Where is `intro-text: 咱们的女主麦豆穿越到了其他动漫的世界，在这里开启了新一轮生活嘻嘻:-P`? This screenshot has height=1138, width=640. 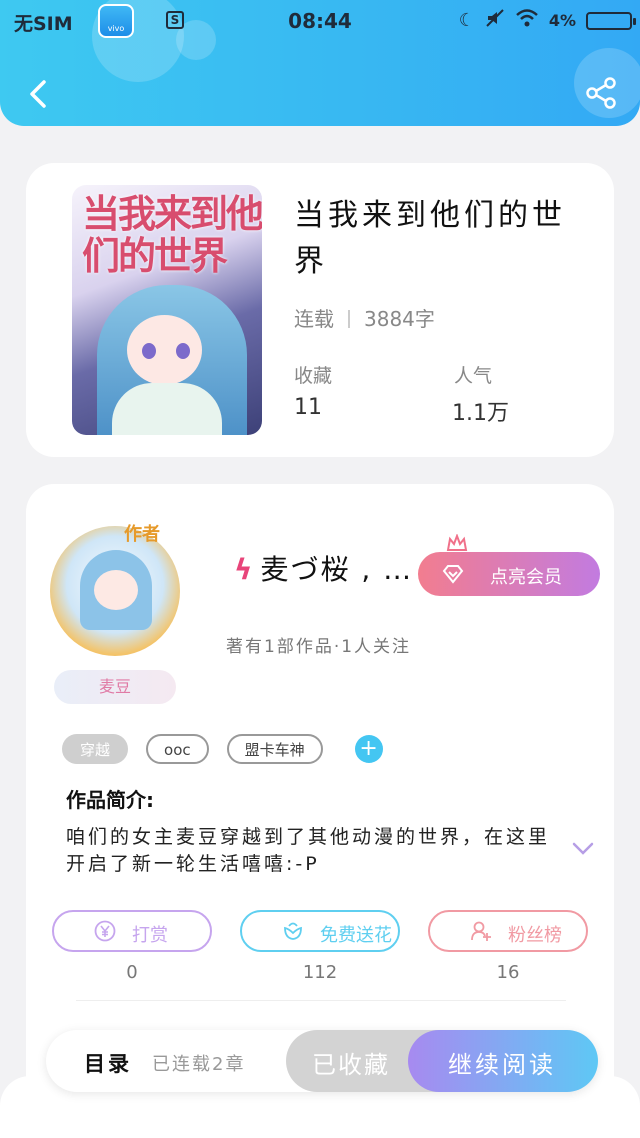
intro-text: 咱们的女主麦豆穿越到了其他动漫的世界，在这里开启了新一轮生活嘻嘻:-P is located at coordinates (308, 850).